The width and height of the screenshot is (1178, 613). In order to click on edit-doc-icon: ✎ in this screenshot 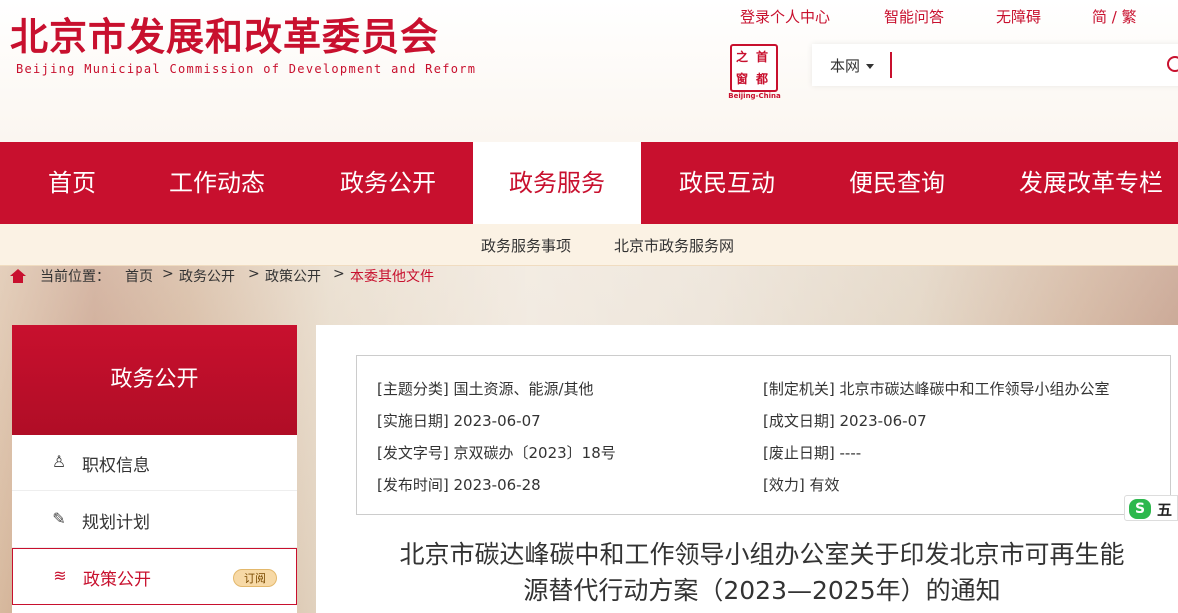, I will do `click(59, 518)`.